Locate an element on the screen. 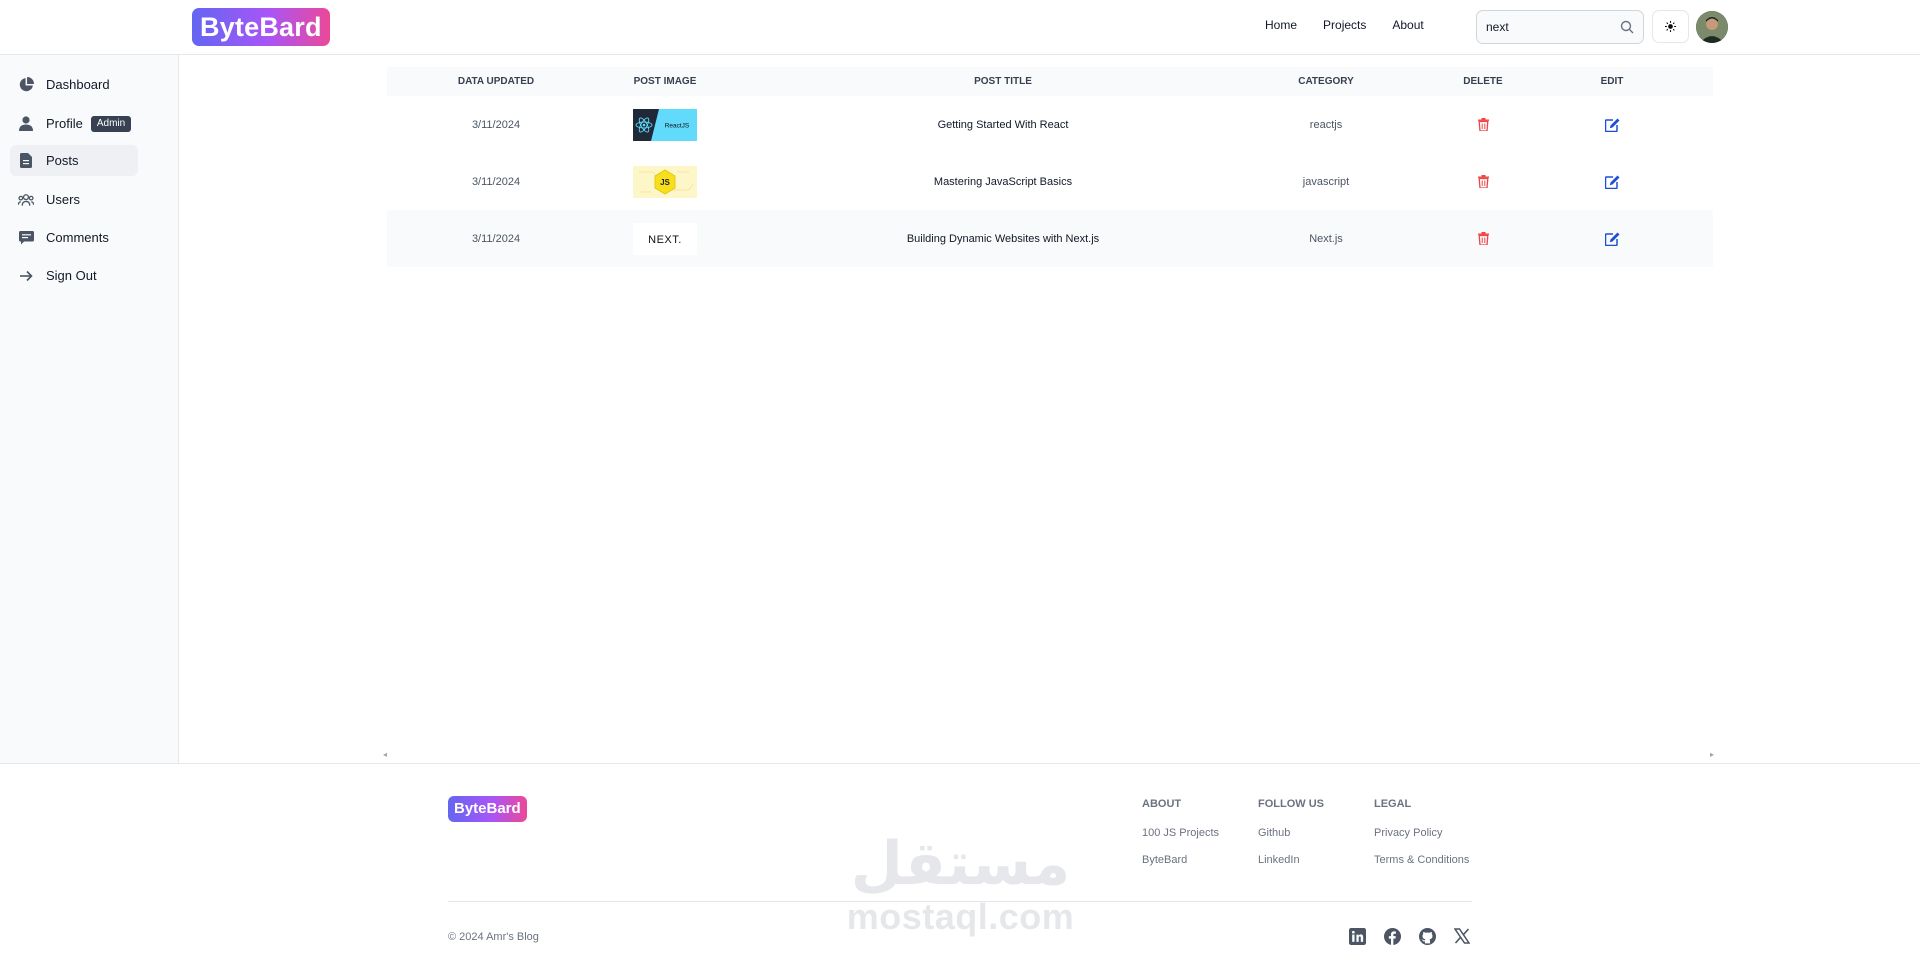 This screenshot has width=1920, height=963. footer-link-linkedin: LinkedIn is located at coordinates (1291, 860).